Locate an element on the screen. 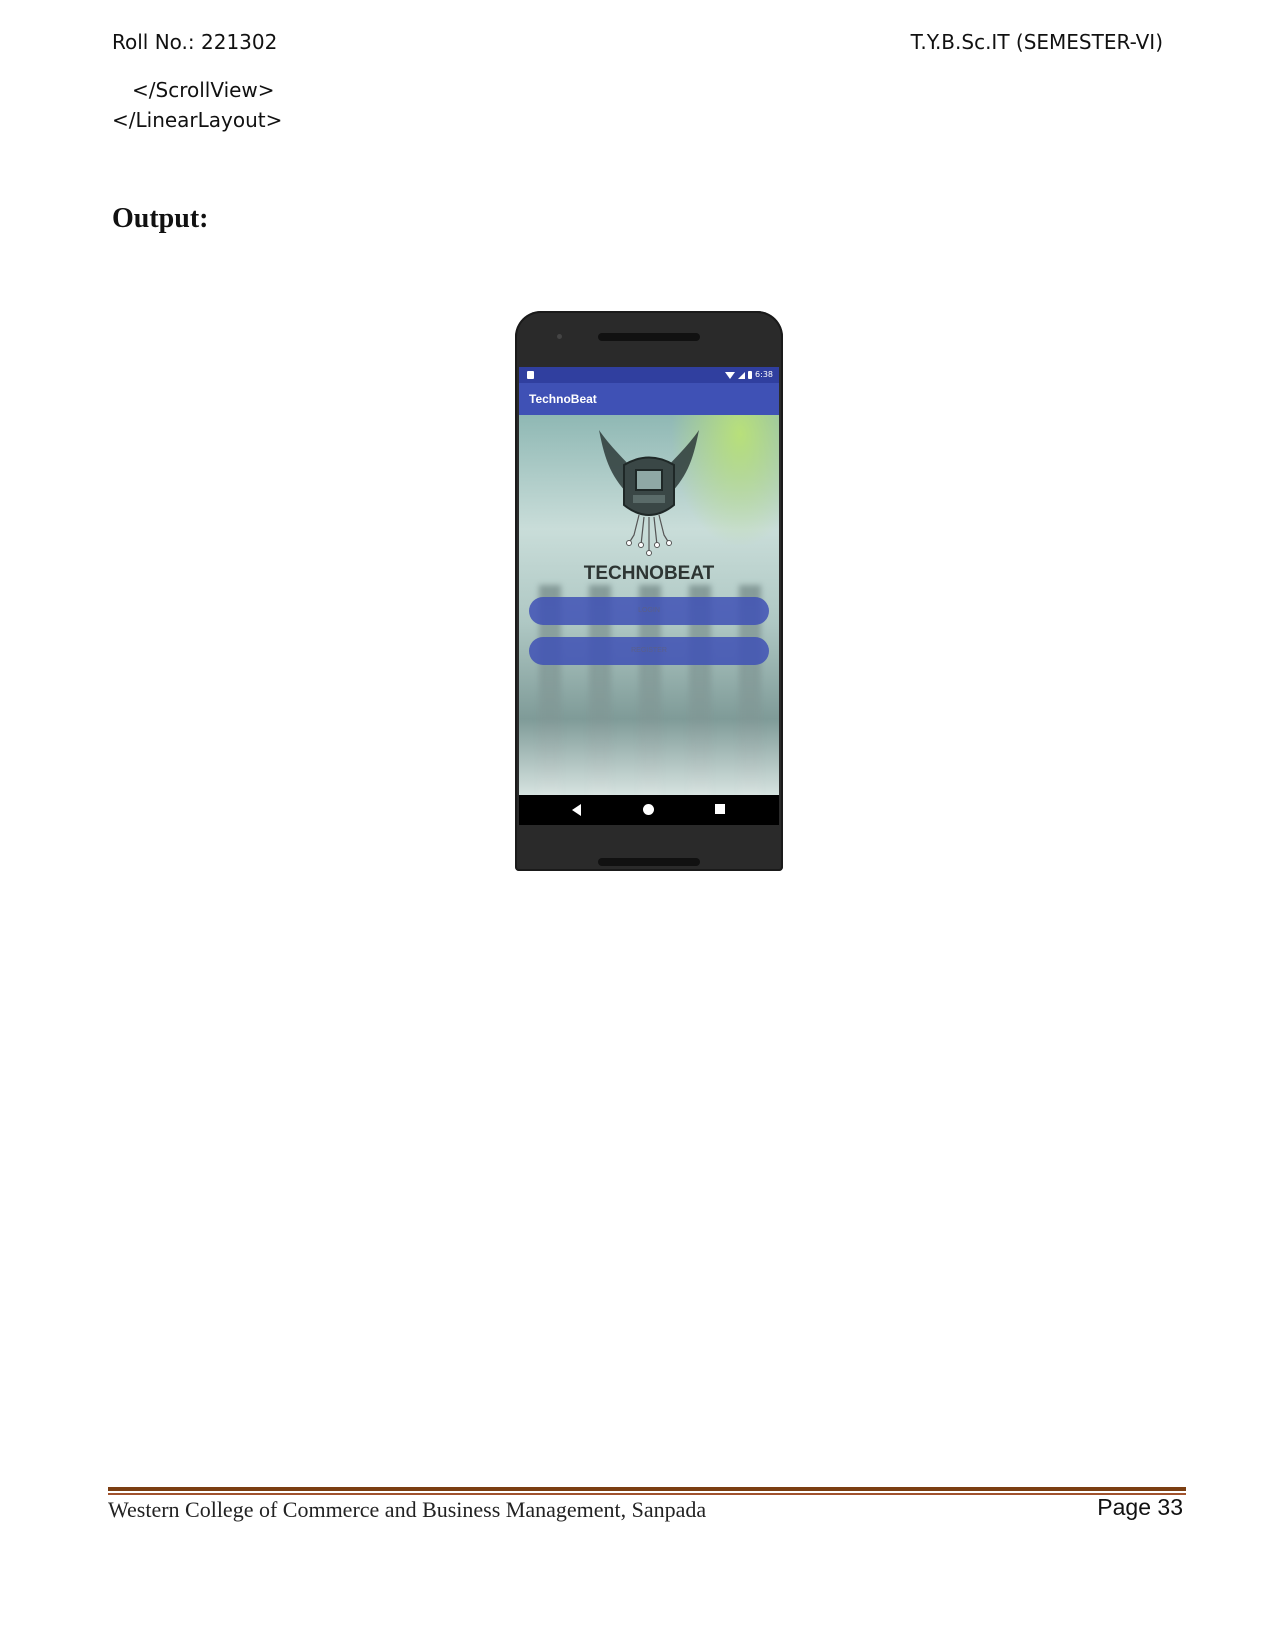 This screenshot has width=1275, height=1650. login-button: LOGIN is located at coordinates (649, 611).